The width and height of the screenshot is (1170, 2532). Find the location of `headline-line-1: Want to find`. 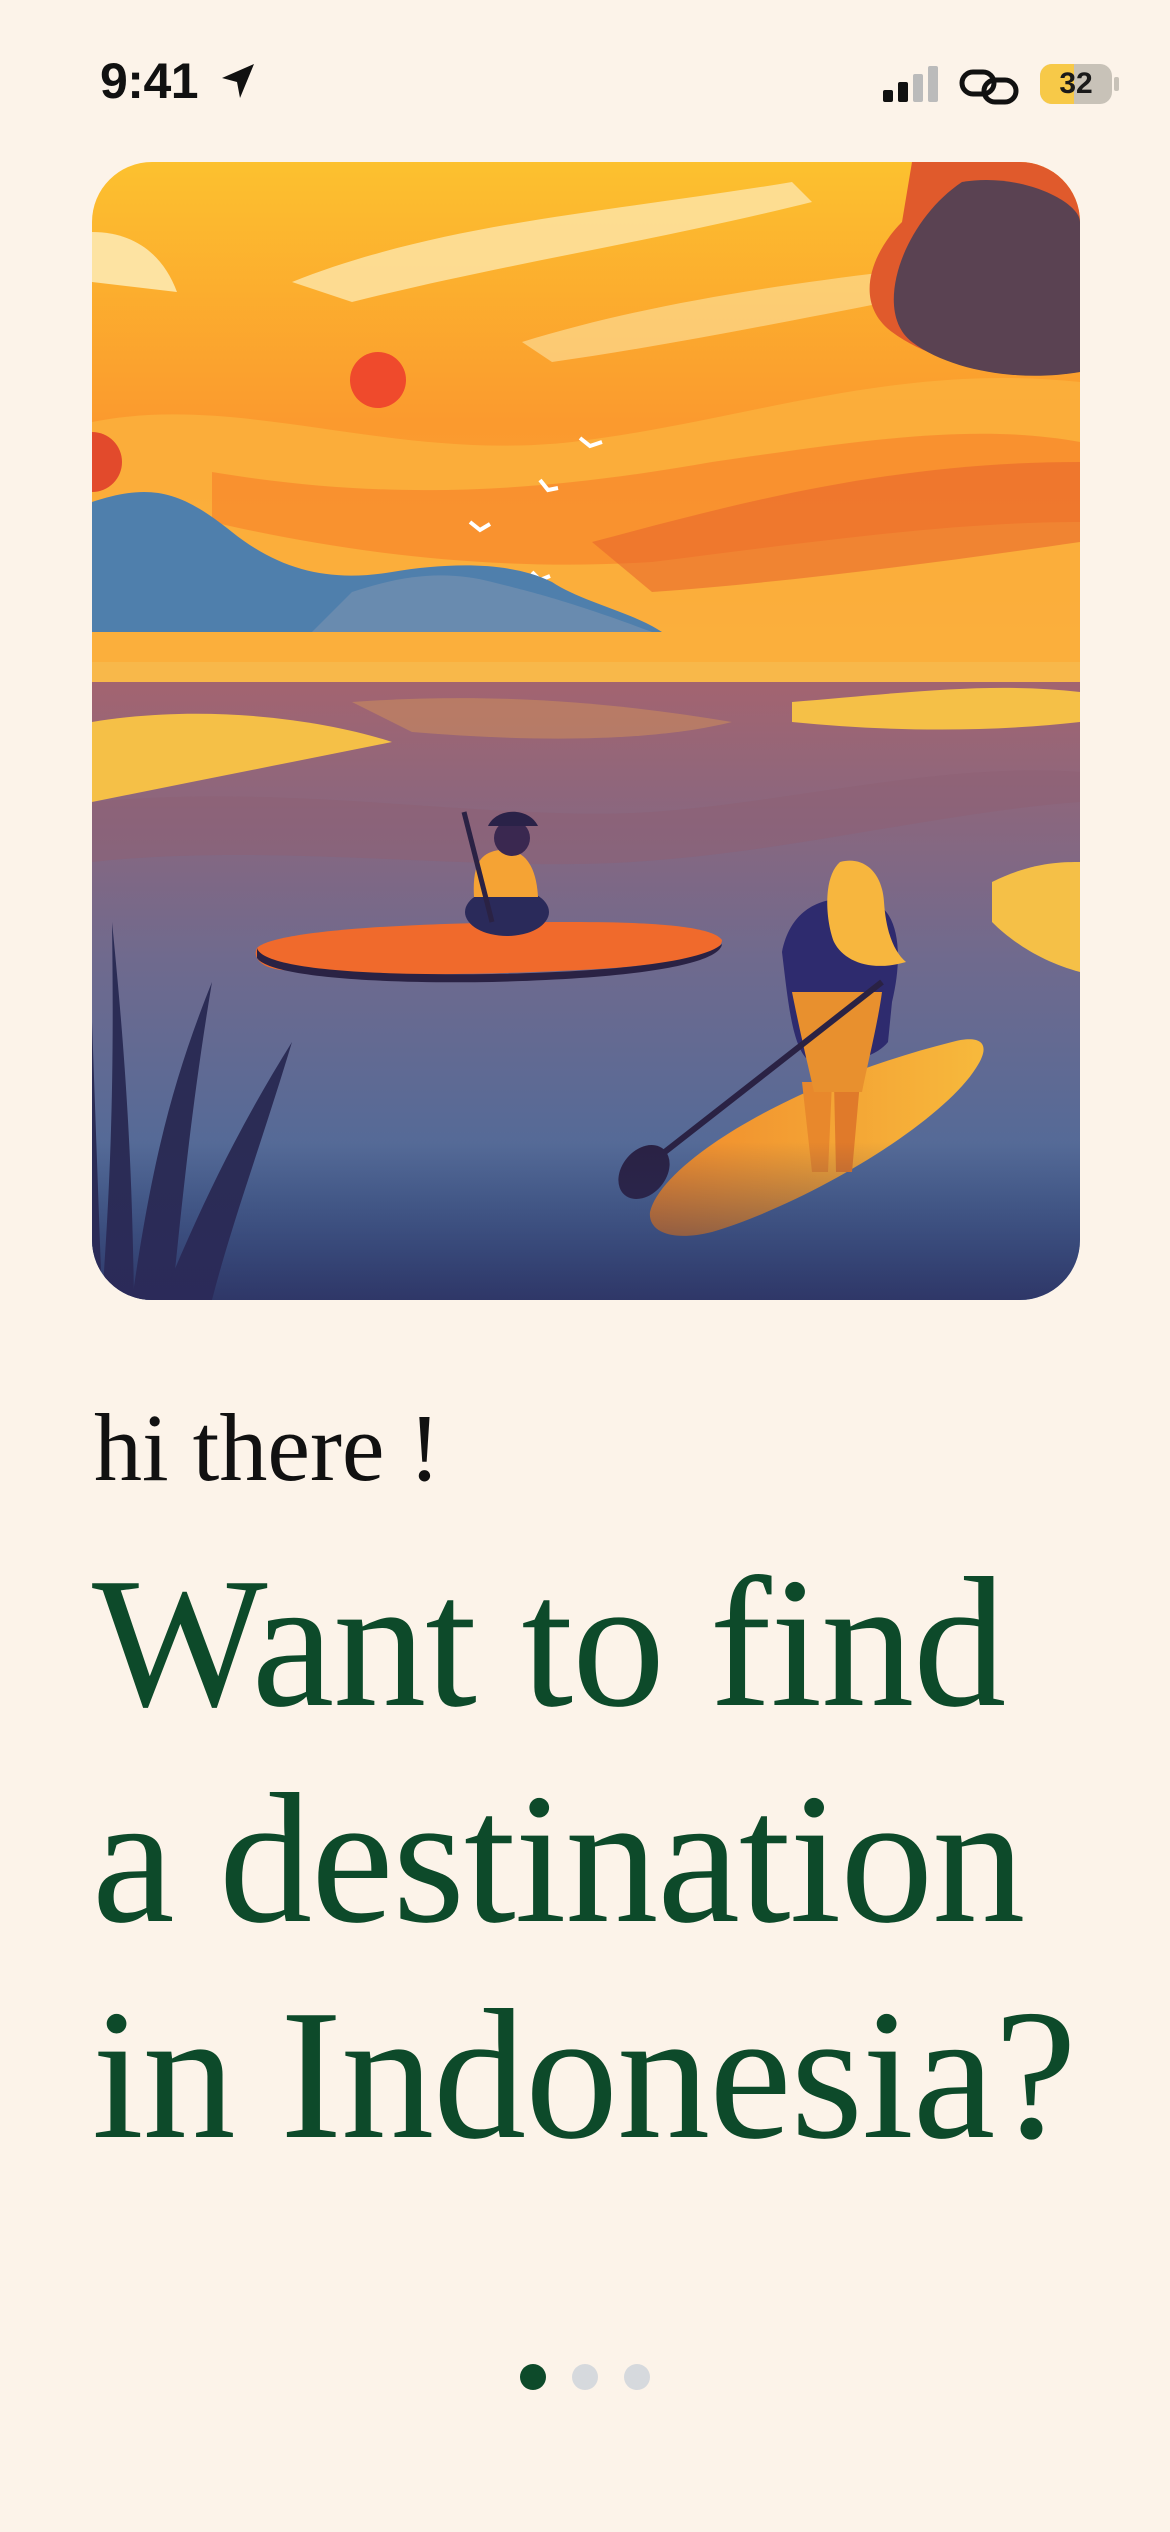

headline-line-1: Want to find is located at coordinates (549, 1643).